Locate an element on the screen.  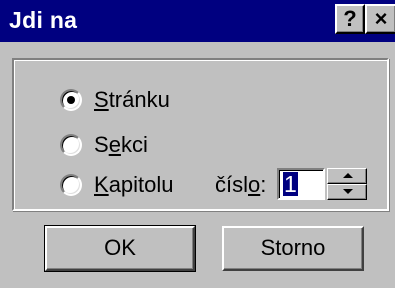
arrow-up-icon is located at coordinates (348, 175).